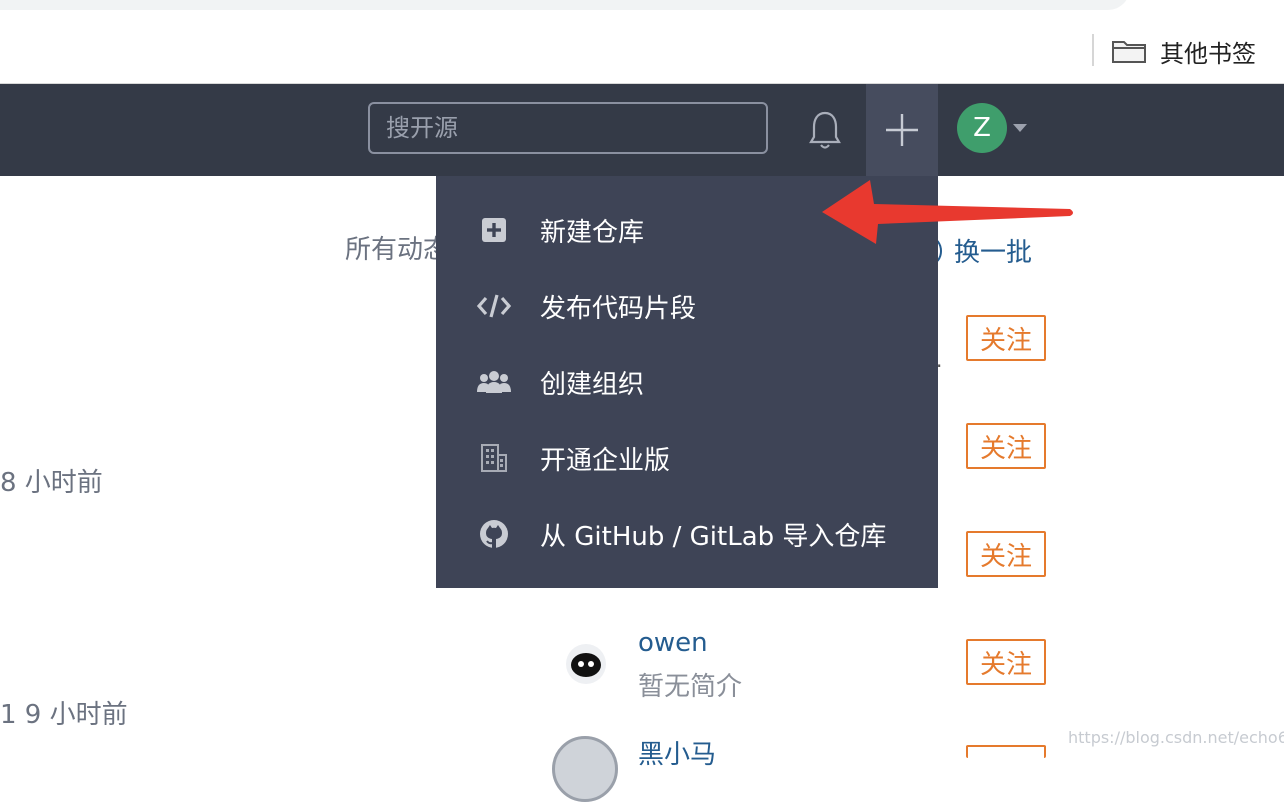 Image resolution: width=1284 pixels, height=802 pixels. Describe the element at coordinates (592, 232) in the screenshot. I see `menu-item-label: 新建仓库` at that location.